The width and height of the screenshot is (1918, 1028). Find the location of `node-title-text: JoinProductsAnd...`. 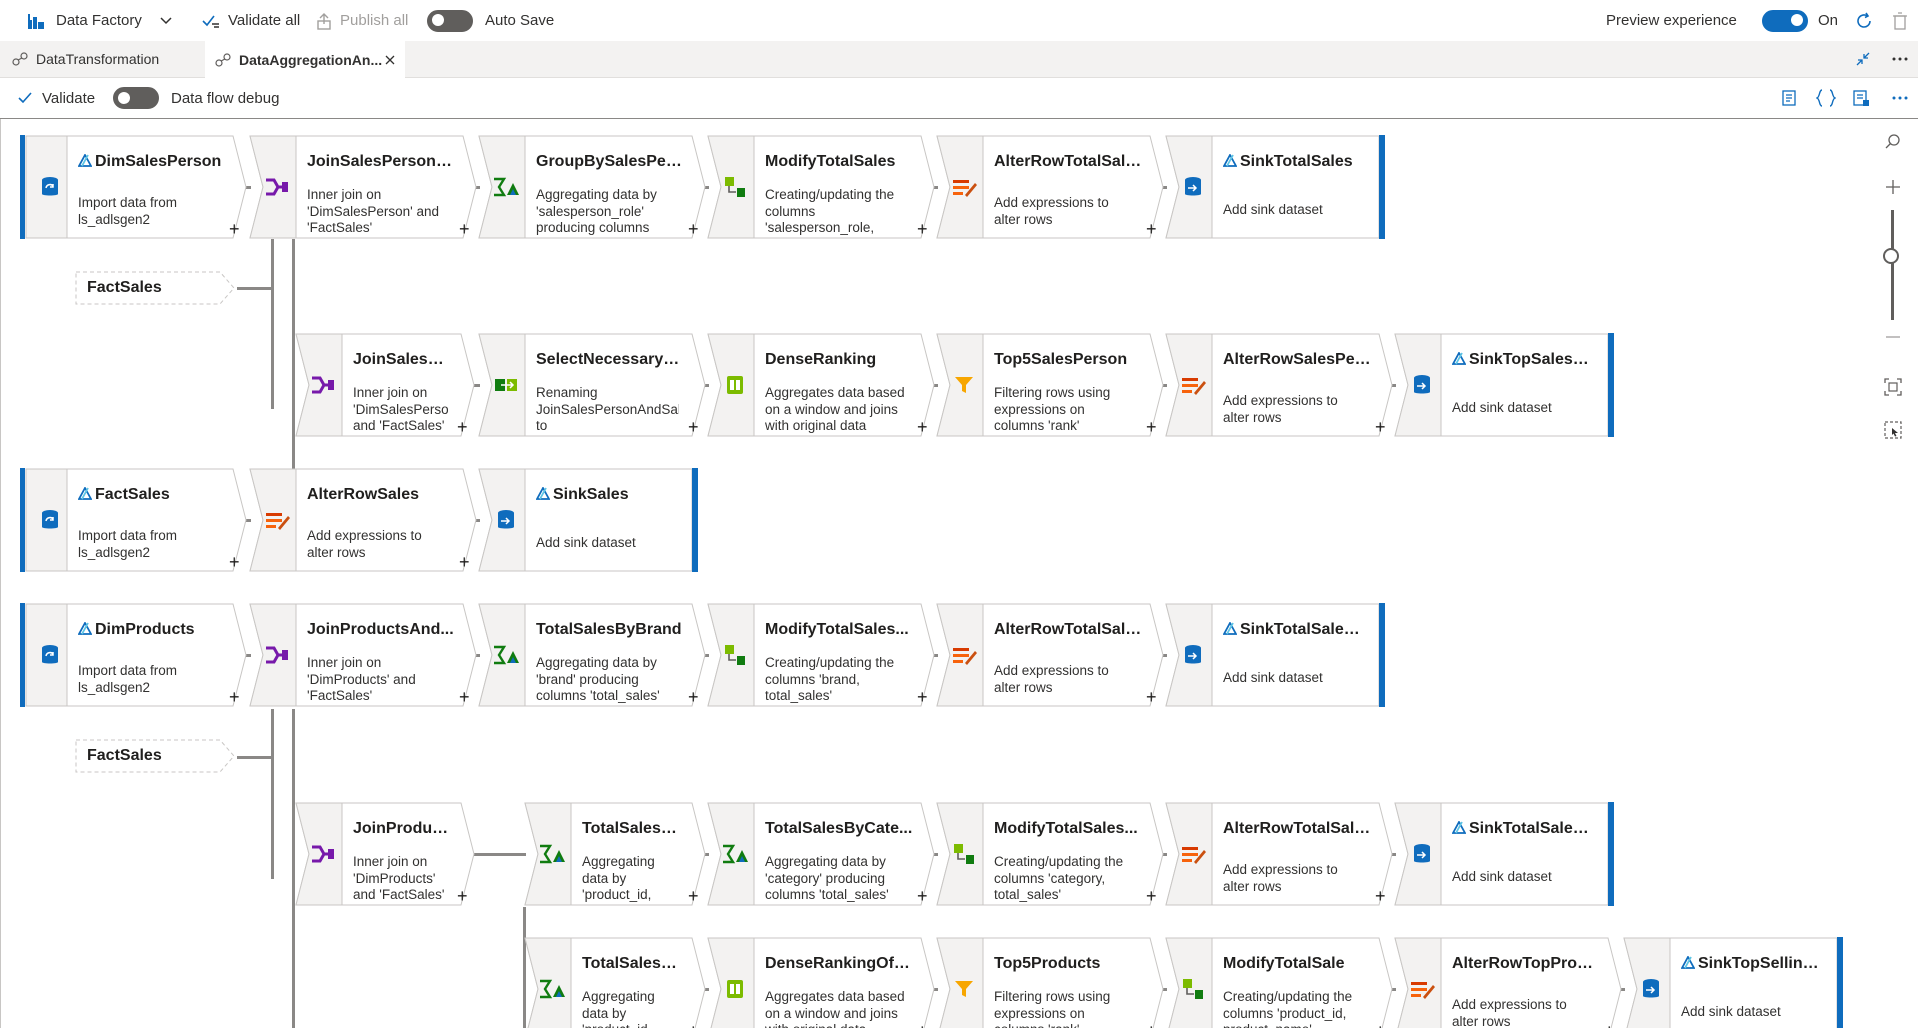

node-title-text: JoinProductsAnd... is located at coordinates (380, 629).